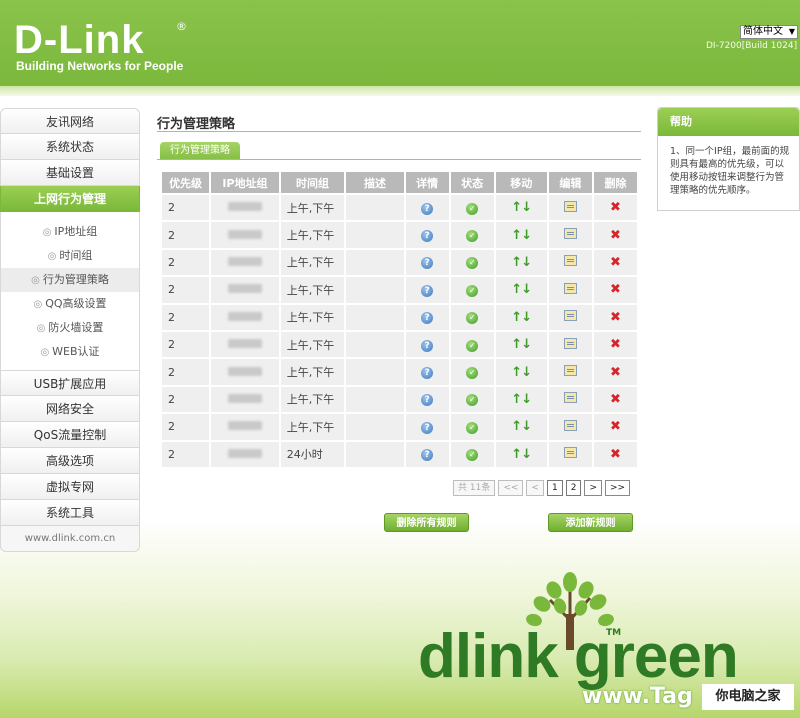  I want to click on sidebar-item-vpn: 虚拟专网, so click(70, 487).